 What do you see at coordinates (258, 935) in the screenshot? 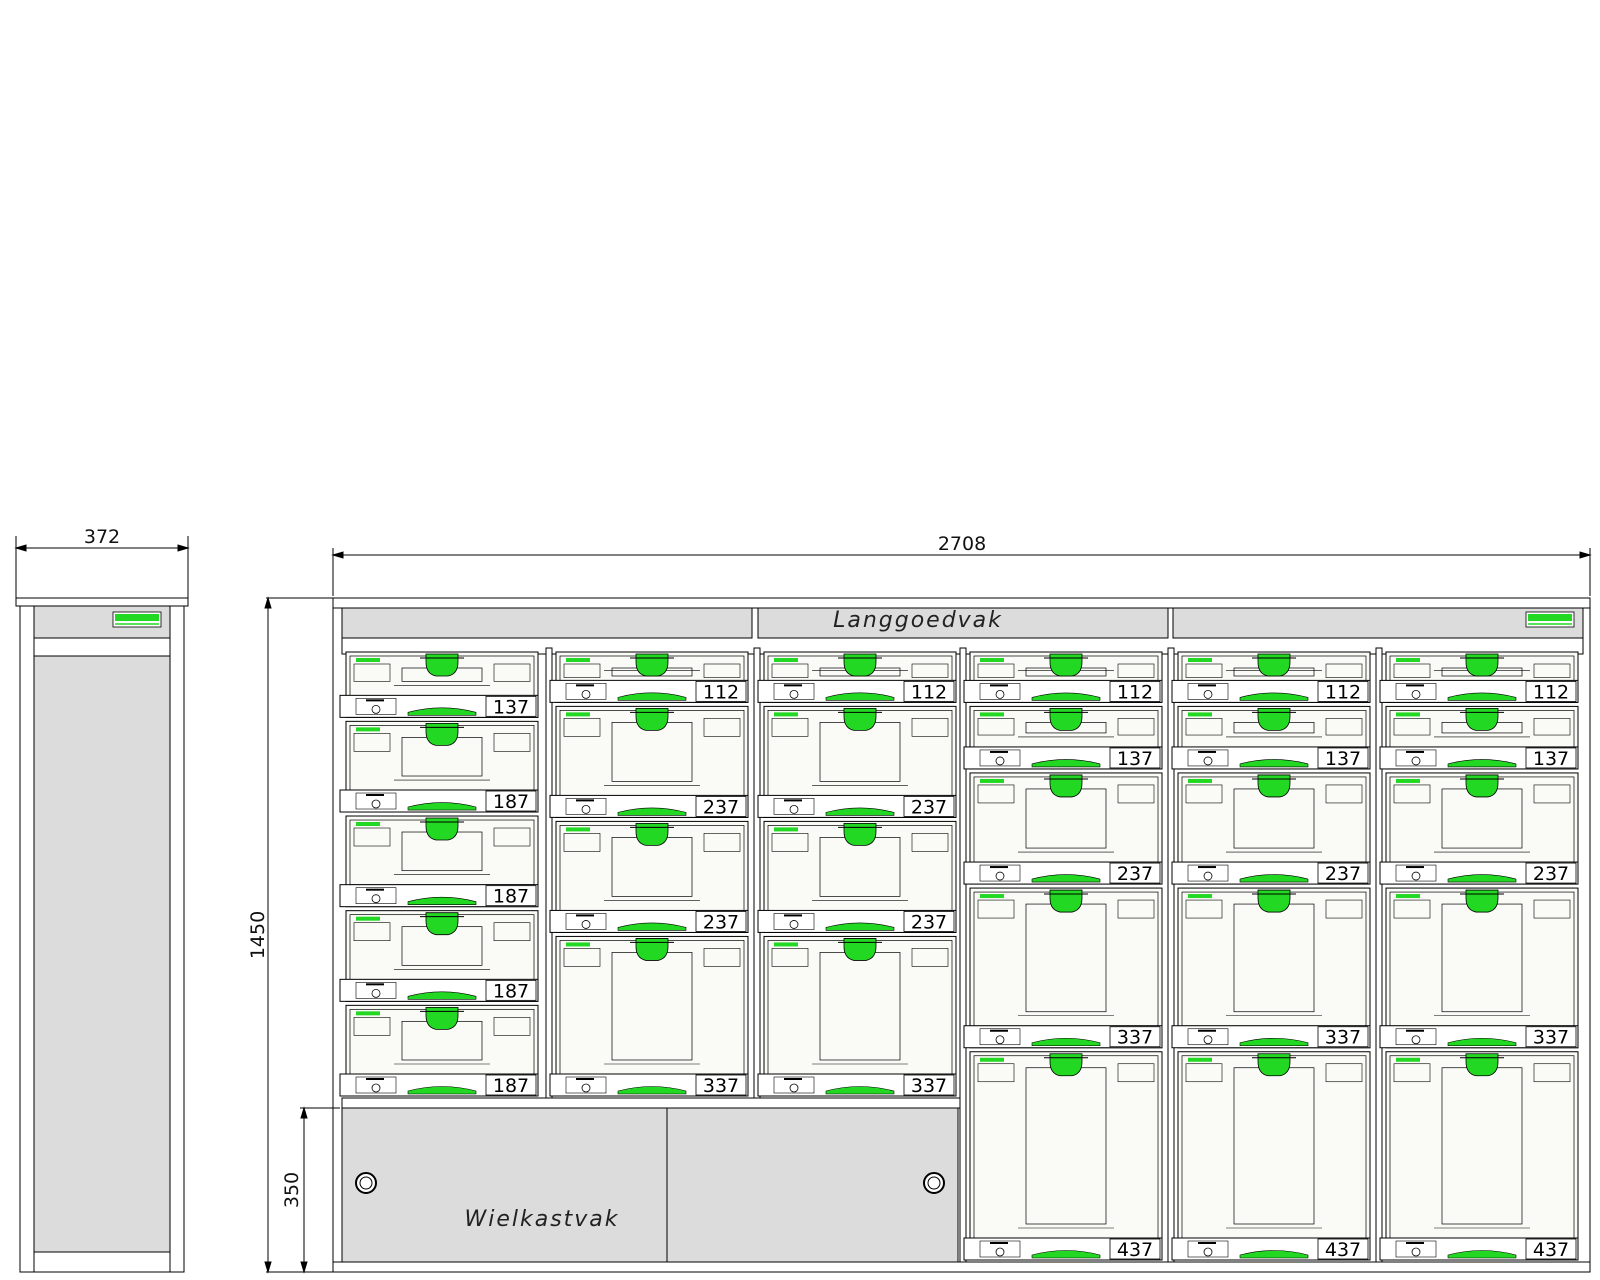
I see `total-height-dimension: 1450` at bounding box center [258, 935].